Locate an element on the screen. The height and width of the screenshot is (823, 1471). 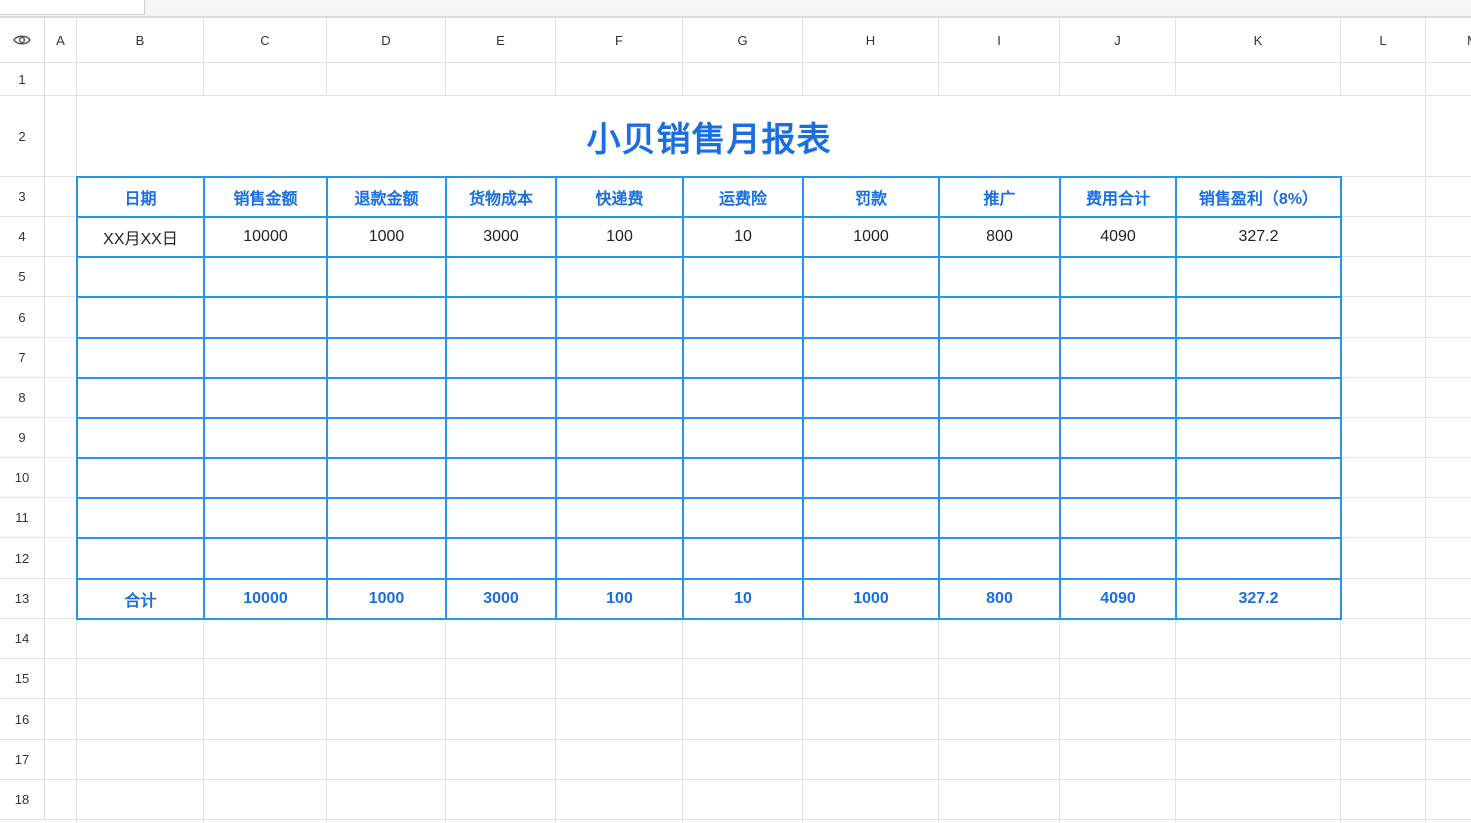
formula-bar is located at coordinates (809, 7).